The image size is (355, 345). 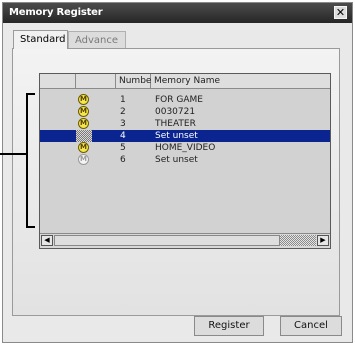 I want to click on list-item: M 6 Set unset, so click(x=185, y=160).